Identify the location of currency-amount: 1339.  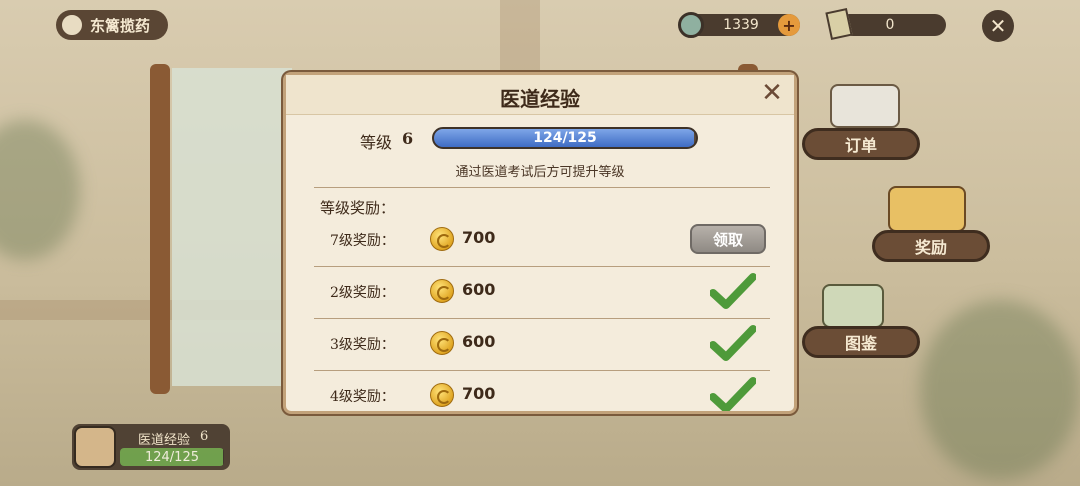
(741, 25).